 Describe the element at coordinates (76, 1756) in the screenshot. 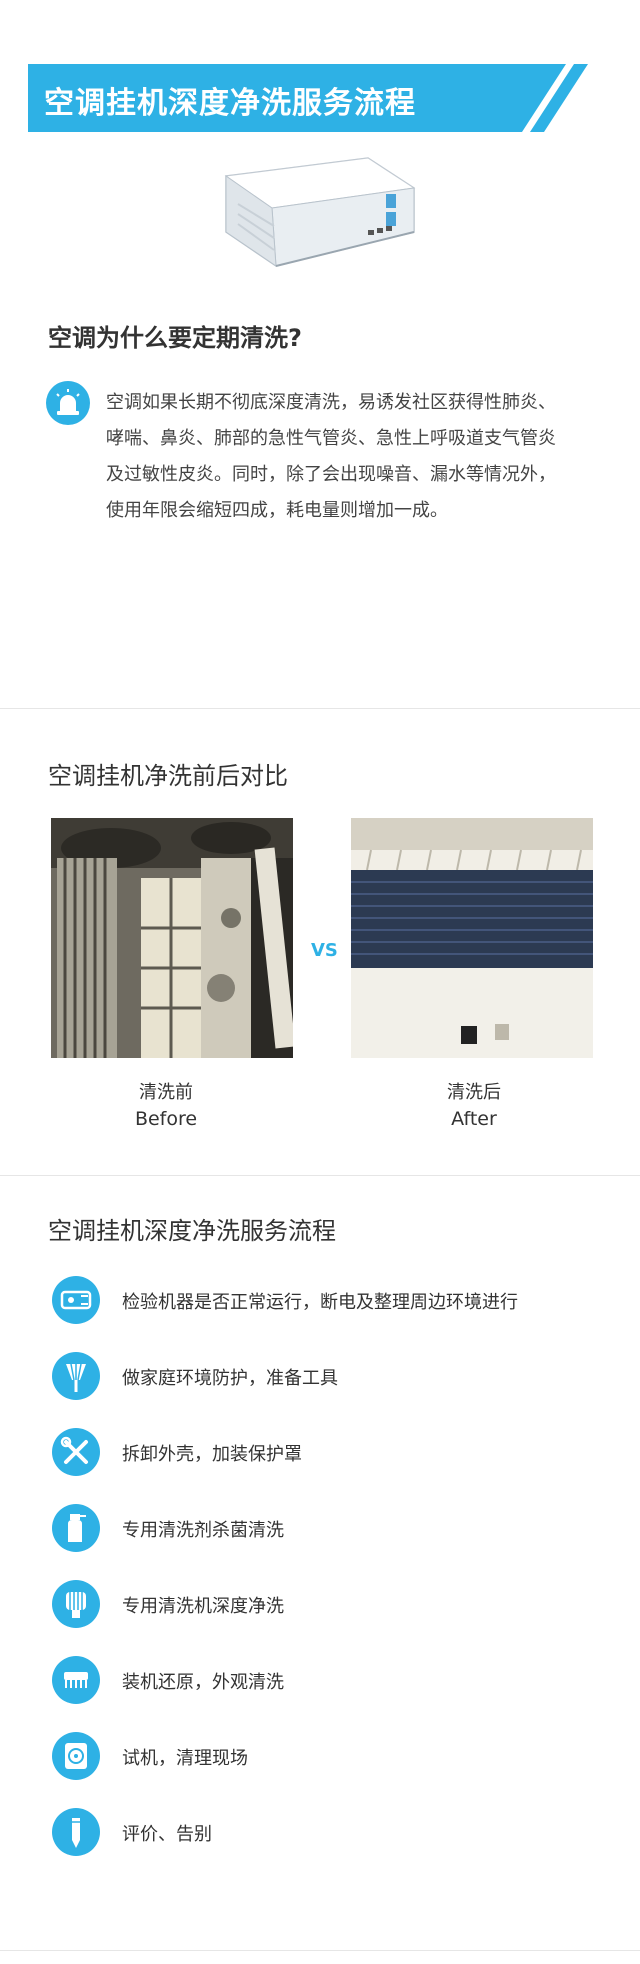

I see `test-run-icon` at that location.